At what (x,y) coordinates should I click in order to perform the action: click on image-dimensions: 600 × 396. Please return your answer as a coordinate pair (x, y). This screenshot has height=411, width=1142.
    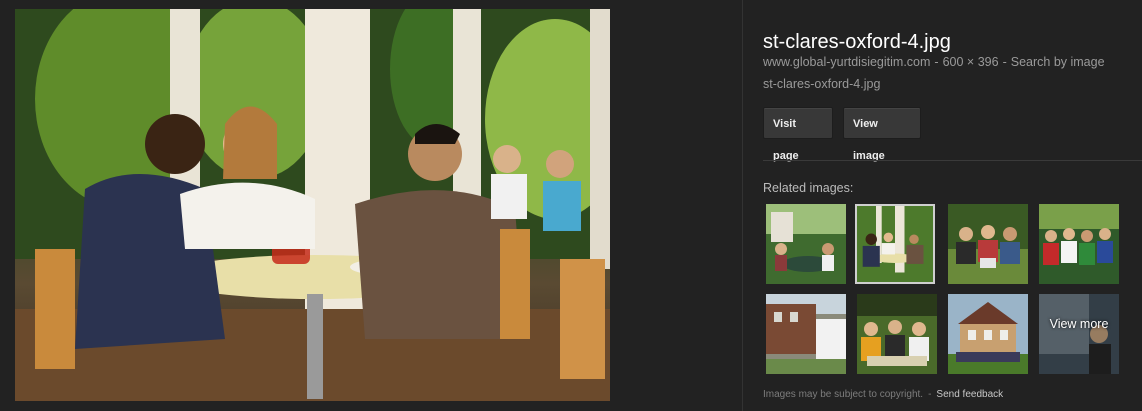
    Looking at the image, I should click on (970, 62).